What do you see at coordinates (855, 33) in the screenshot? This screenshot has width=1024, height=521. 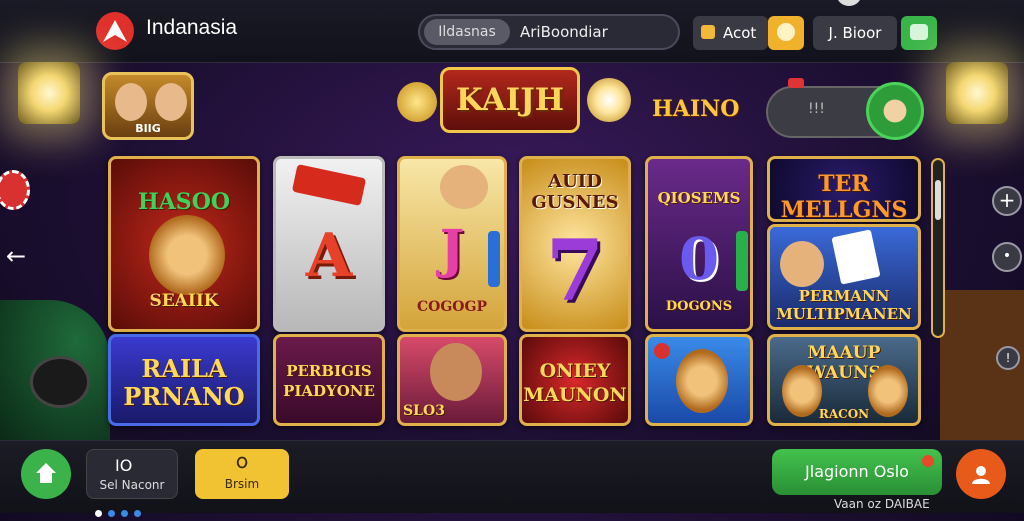 I see `balance-button: J. Bioor` at bounding box center [855, 33].